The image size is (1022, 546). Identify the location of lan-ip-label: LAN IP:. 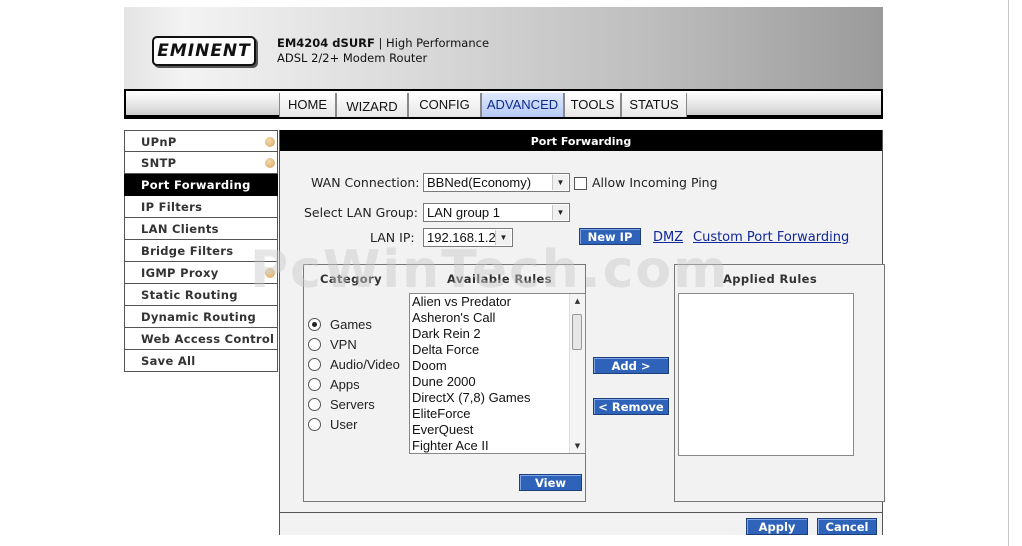
(392, 237).